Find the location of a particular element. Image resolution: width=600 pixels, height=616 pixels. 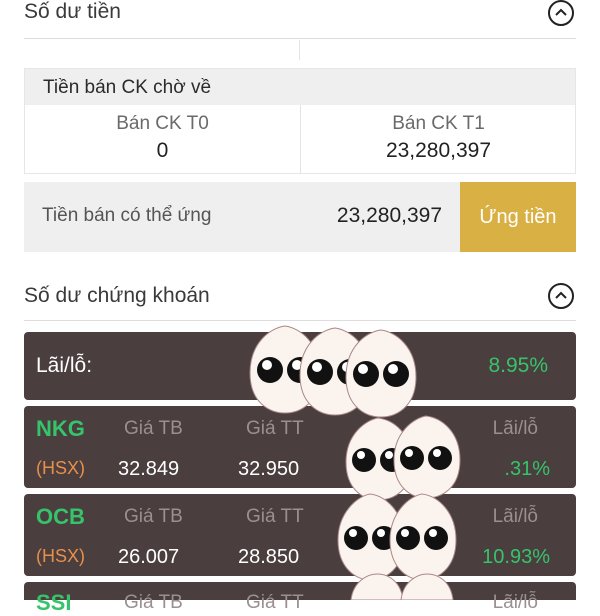

avg-price-value: 26.007 is located at coordinates (149, 557).